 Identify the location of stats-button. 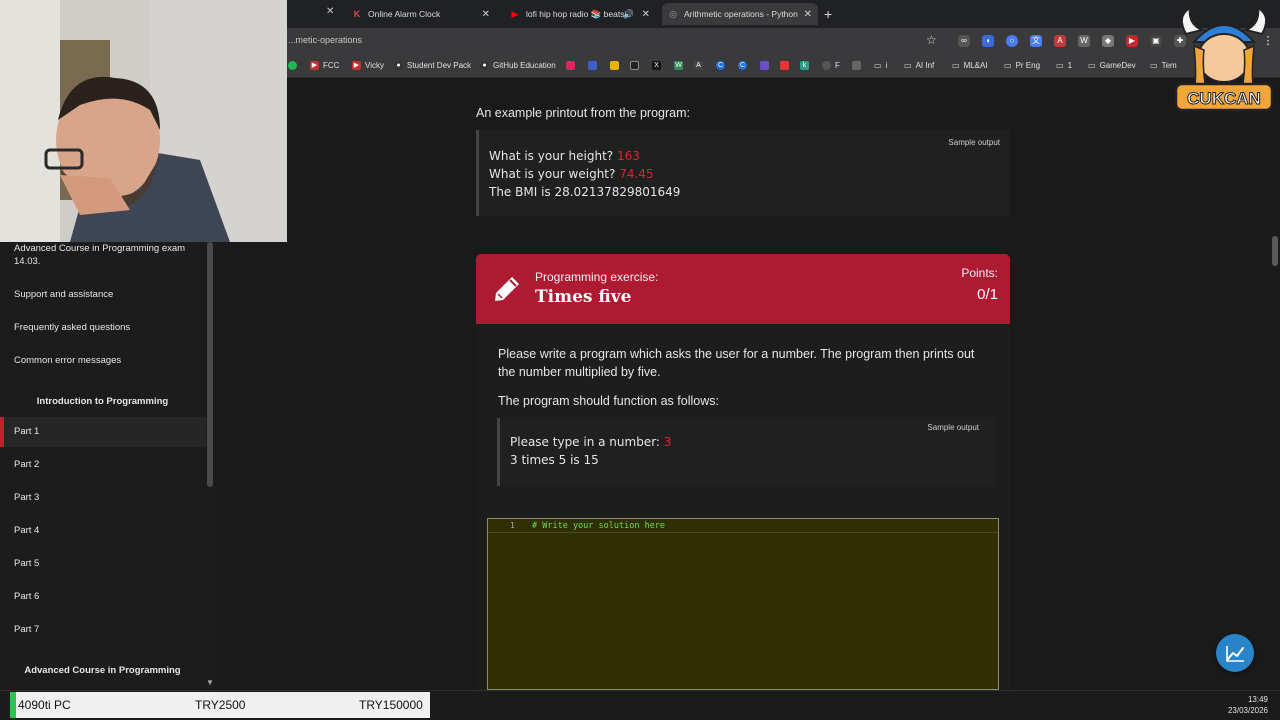
(1235, 653).